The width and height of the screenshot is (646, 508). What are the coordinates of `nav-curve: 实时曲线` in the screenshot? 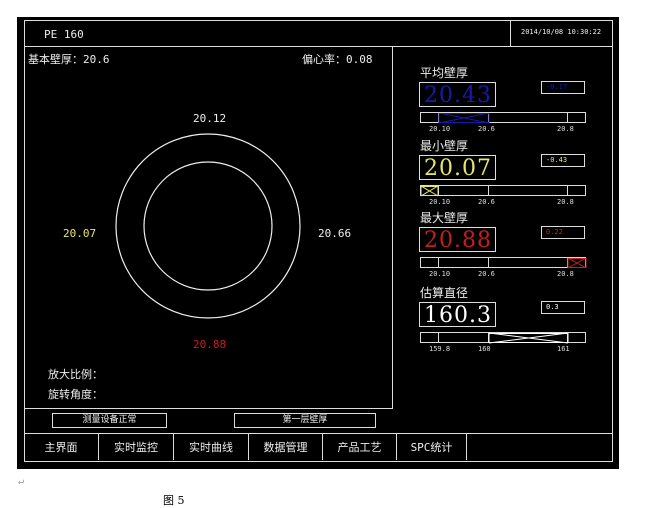 It's located at (211, 446).